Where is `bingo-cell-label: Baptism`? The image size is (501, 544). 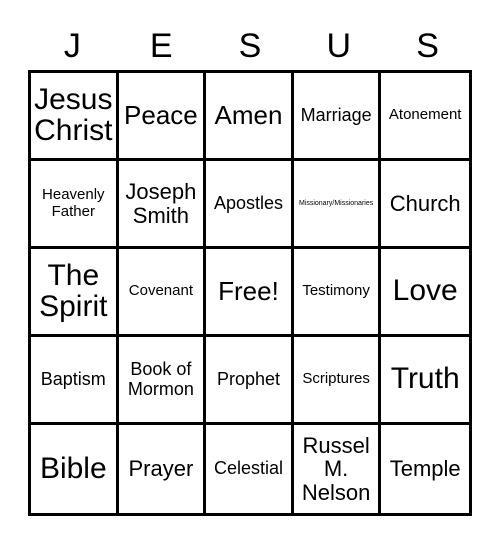 bingo-cell-label: Baptism is located at coordinates (73, 378).